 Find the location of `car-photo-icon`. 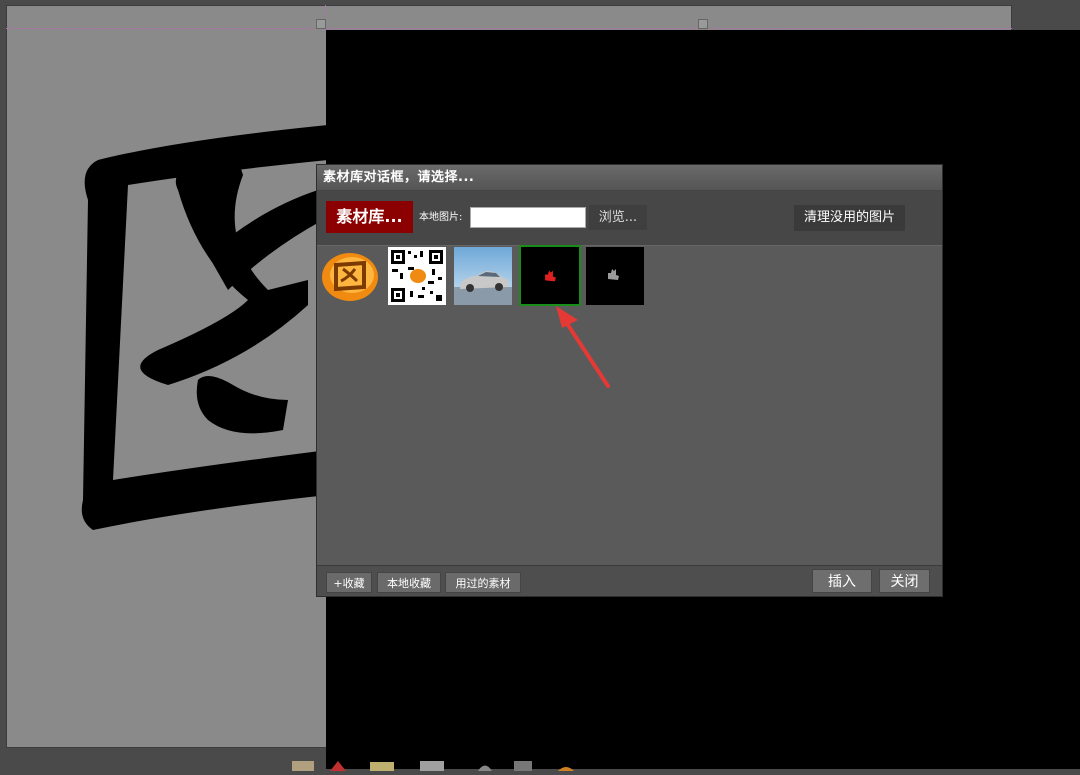

car-photo-icon is located at coordinates (483, 276).